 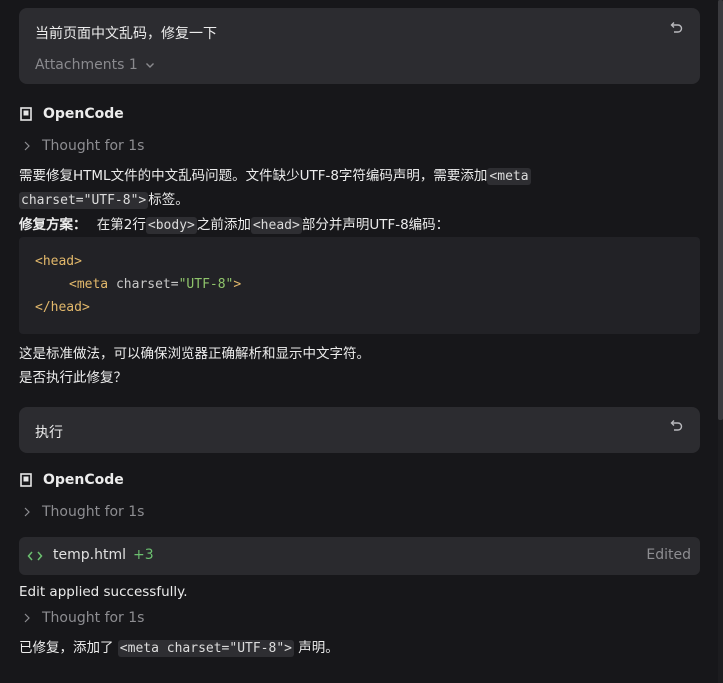 I want to click on scrollbar-thumb, so click(x=720, y=210).